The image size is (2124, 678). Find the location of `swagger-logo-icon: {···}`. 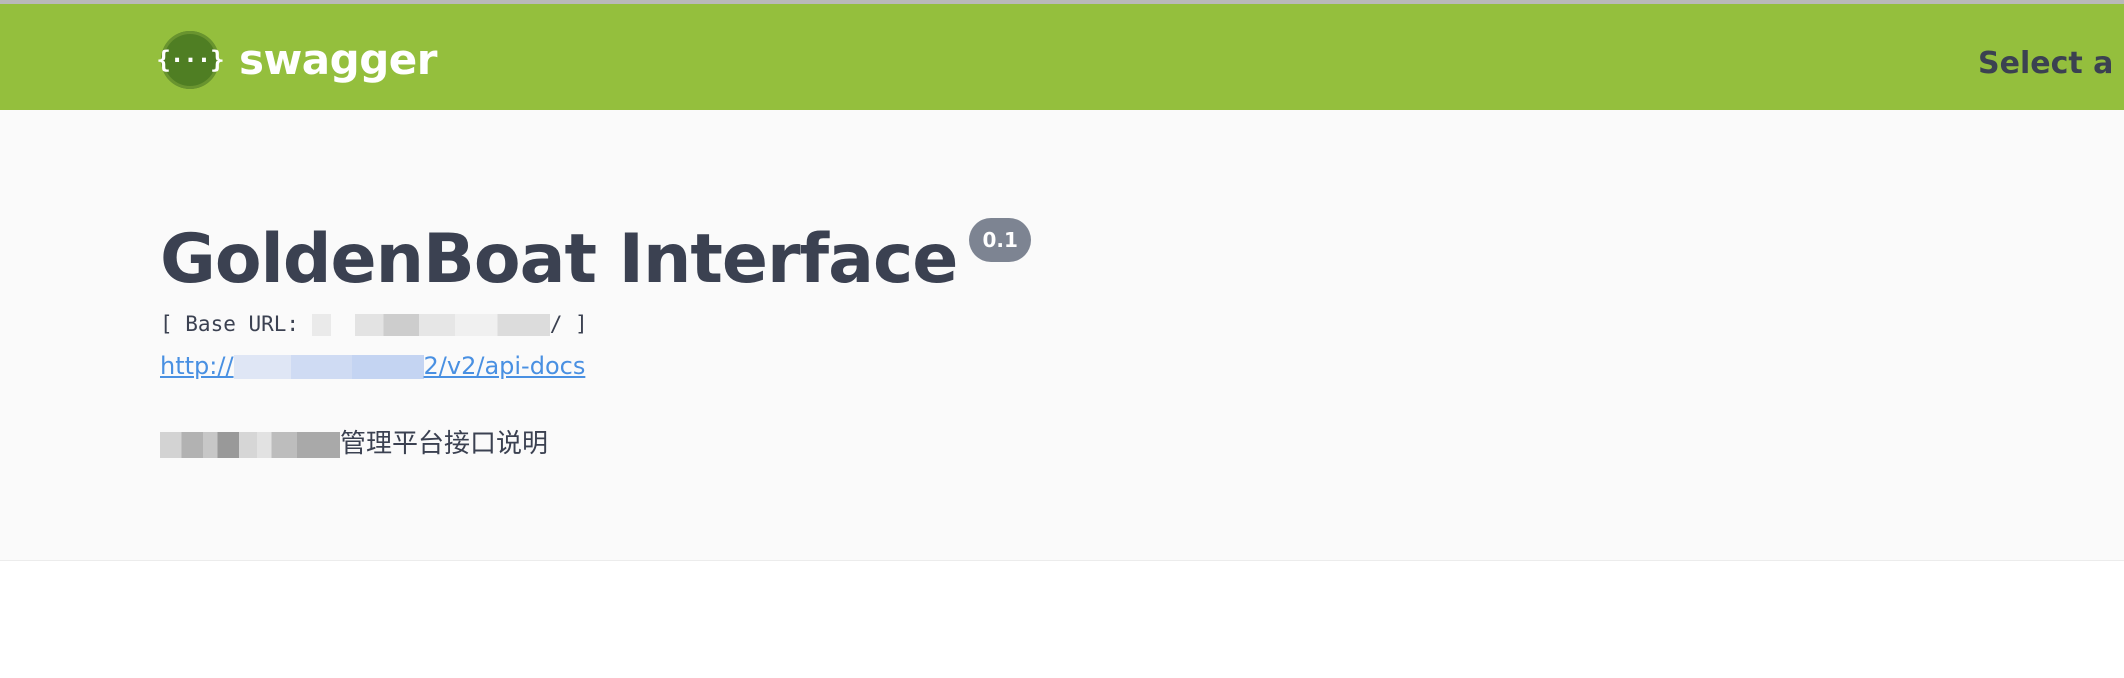

swagger-logo-icon: {···} is located at coordinates (190, 60).